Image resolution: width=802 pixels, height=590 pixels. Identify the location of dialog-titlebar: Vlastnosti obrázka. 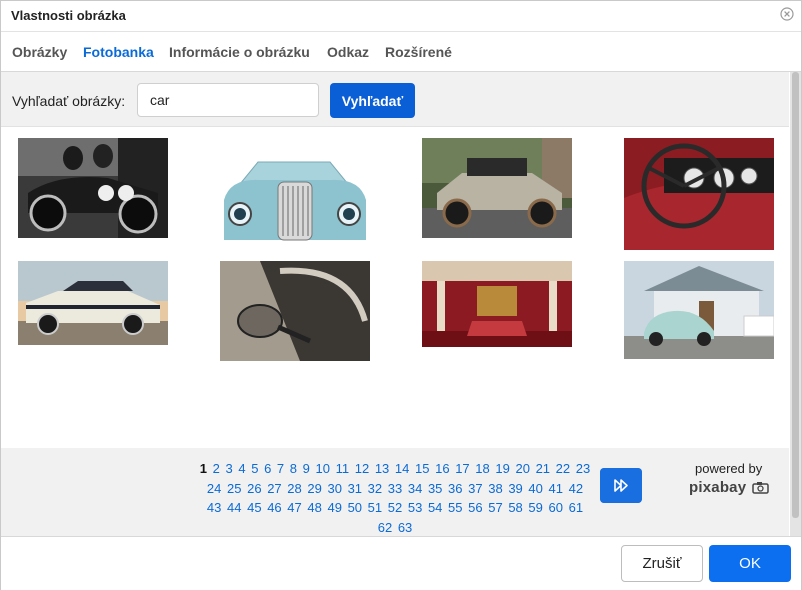
(401, 16).